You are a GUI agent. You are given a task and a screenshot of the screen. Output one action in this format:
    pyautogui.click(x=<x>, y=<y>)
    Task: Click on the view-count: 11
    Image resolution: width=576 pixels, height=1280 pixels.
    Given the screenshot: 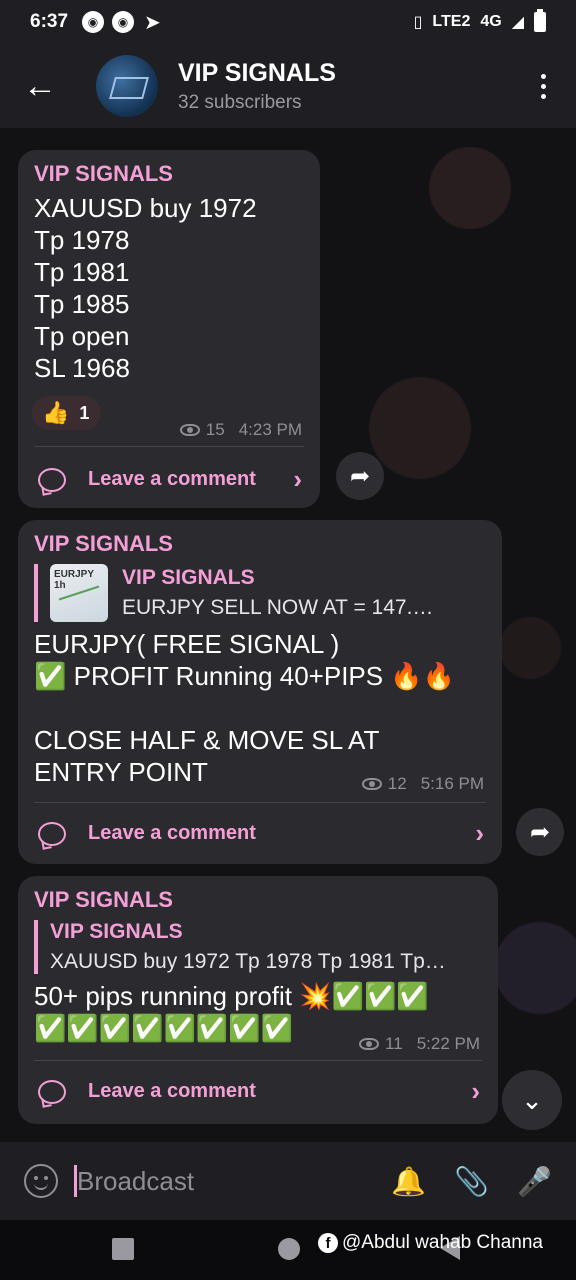 What is the action you would take?
    pyautogui.click(x=394, y=1043)
    